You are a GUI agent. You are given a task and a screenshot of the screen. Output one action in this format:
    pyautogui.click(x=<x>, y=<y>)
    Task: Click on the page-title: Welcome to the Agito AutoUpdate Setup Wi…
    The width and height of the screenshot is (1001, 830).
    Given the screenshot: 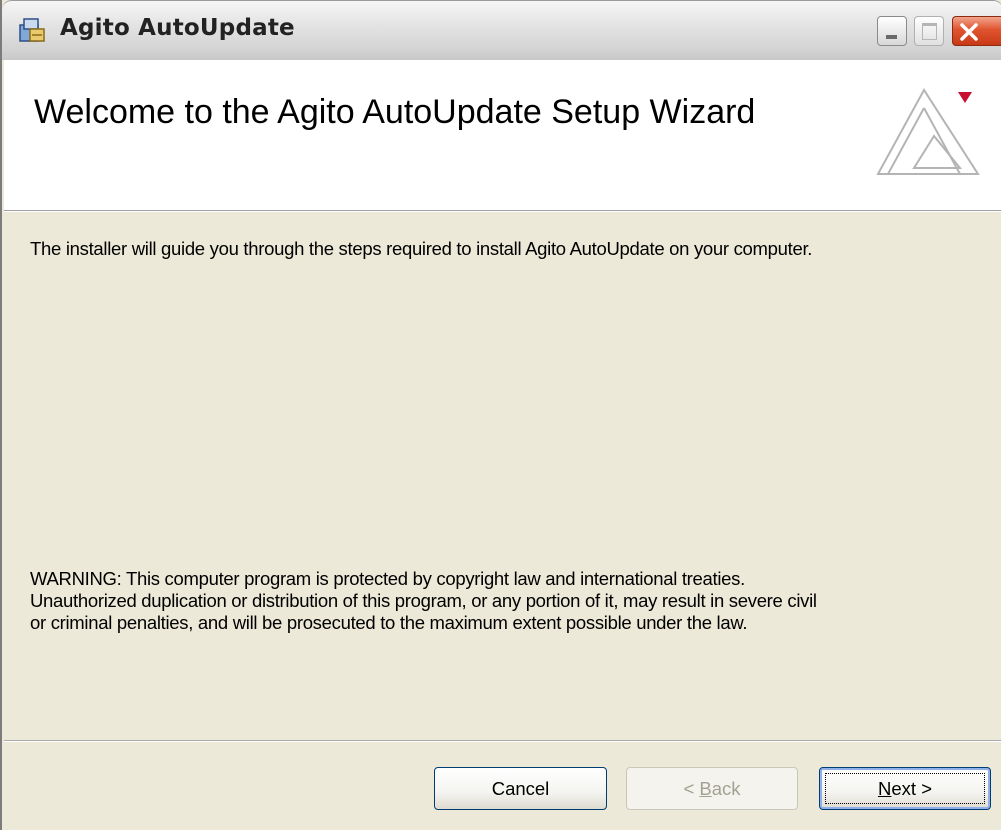 What is the action you would take?
    pyautogui.click(x=395, y=112)
    